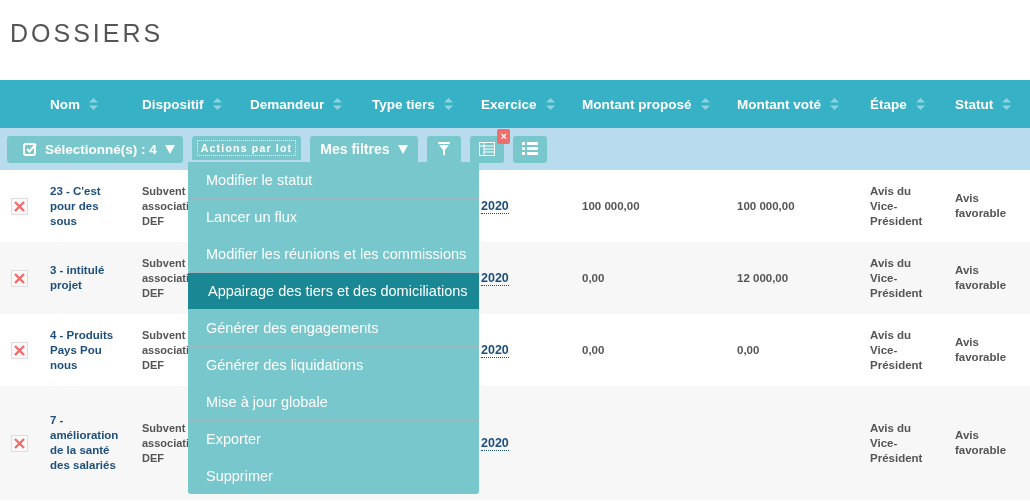  I want to click on columns-button, so click(487, 149).